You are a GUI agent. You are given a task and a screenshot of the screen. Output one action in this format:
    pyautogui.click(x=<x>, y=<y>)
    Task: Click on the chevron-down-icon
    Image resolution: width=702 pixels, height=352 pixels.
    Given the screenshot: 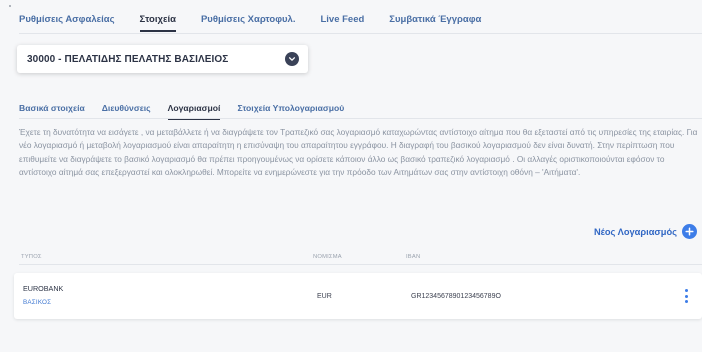 What is the action you would take?
    pyautogui.click(x=292, y=59)
    